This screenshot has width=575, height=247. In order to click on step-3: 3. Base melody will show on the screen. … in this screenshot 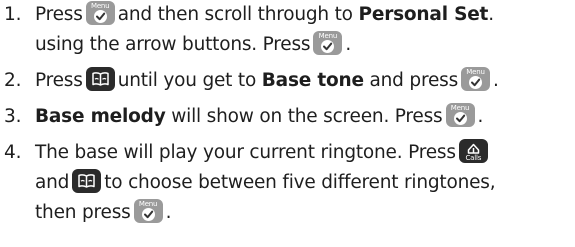, I will do `click(288, 117)`.